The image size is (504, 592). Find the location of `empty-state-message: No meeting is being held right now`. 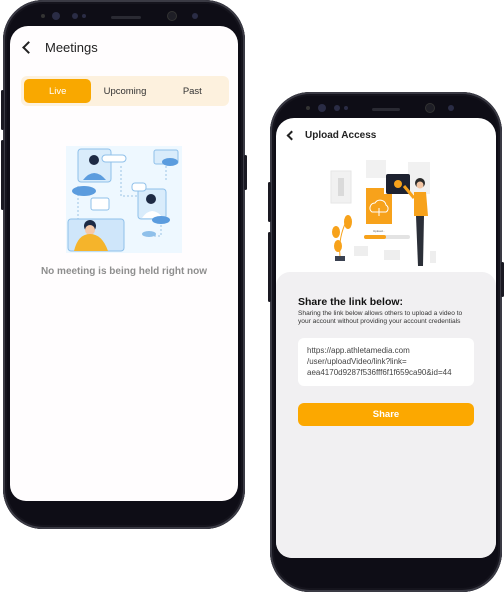

empty-state-message: No meeting is being held right now is located at coordinates (124, 271).